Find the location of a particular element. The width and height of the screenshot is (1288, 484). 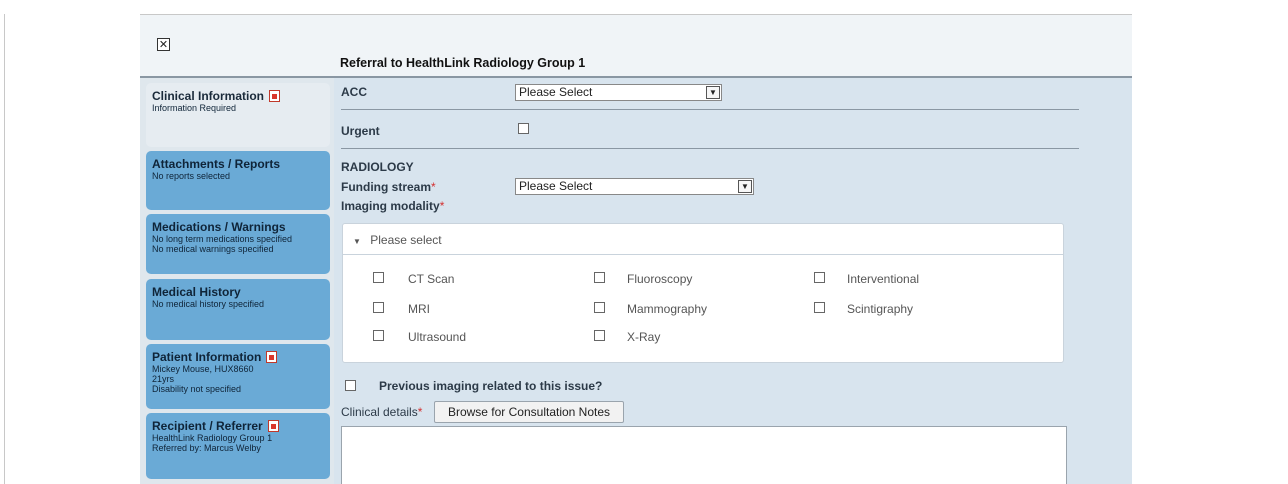

option-label: X-Ray is located at coordinates (644, 337).